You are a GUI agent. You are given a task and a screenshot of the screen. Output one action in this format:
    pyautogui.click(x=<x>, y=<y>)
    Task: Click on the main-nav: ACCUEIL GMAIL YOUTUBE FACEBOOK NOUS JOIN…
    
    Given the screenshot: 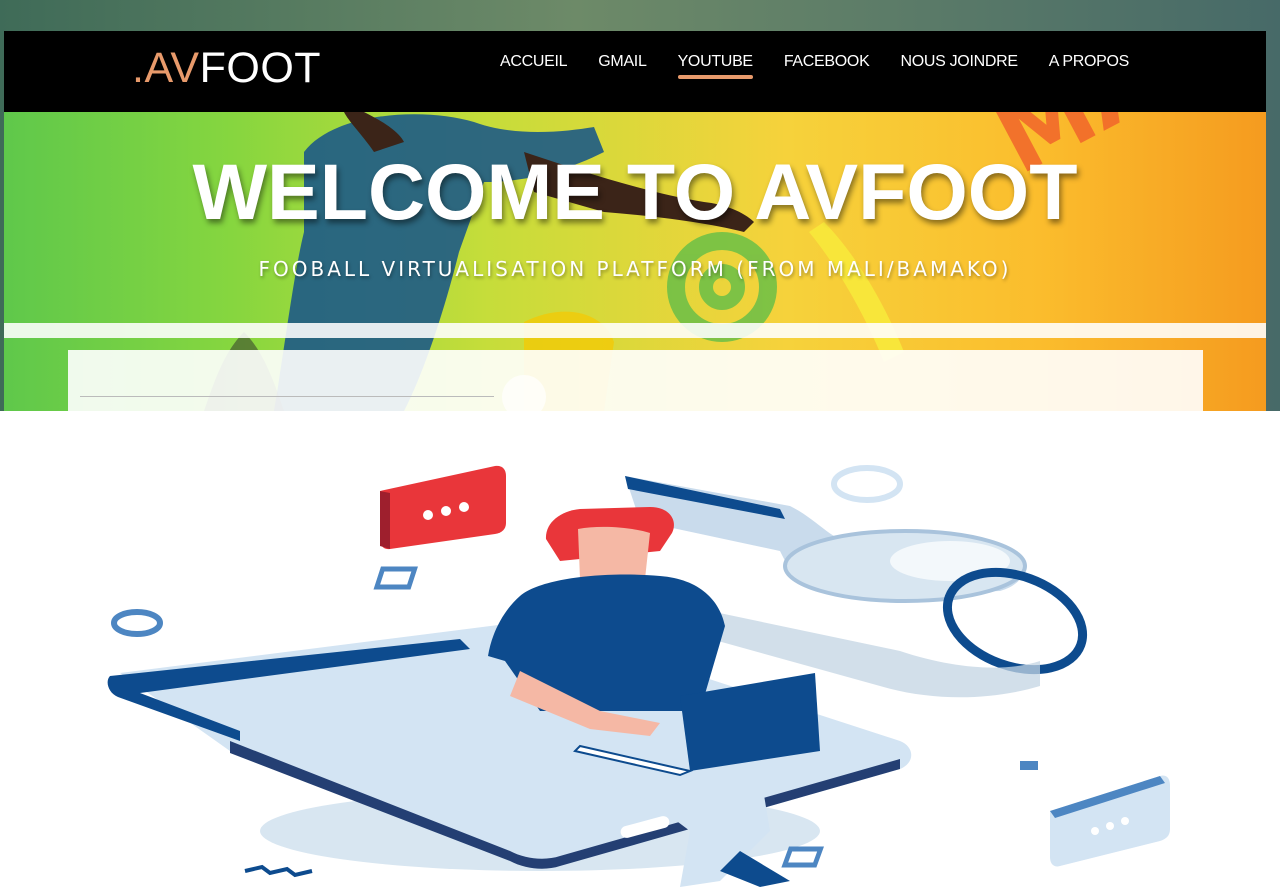 What is the action you would take?
    pyautogui.click(x=830, y=65)
    